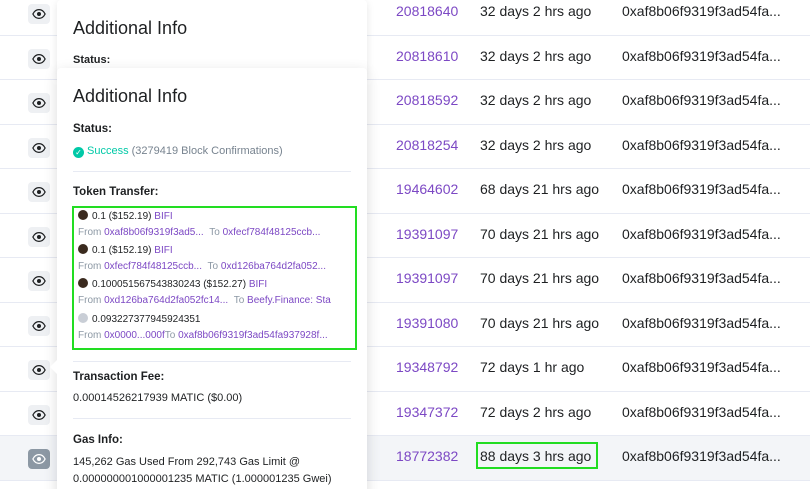 The image size is (810, 489). What do you see at coordinates (212, 37) in the screenshot?
I see `additional-info-popover-back: Additional Info Status:` at bounding box center [212, 37].